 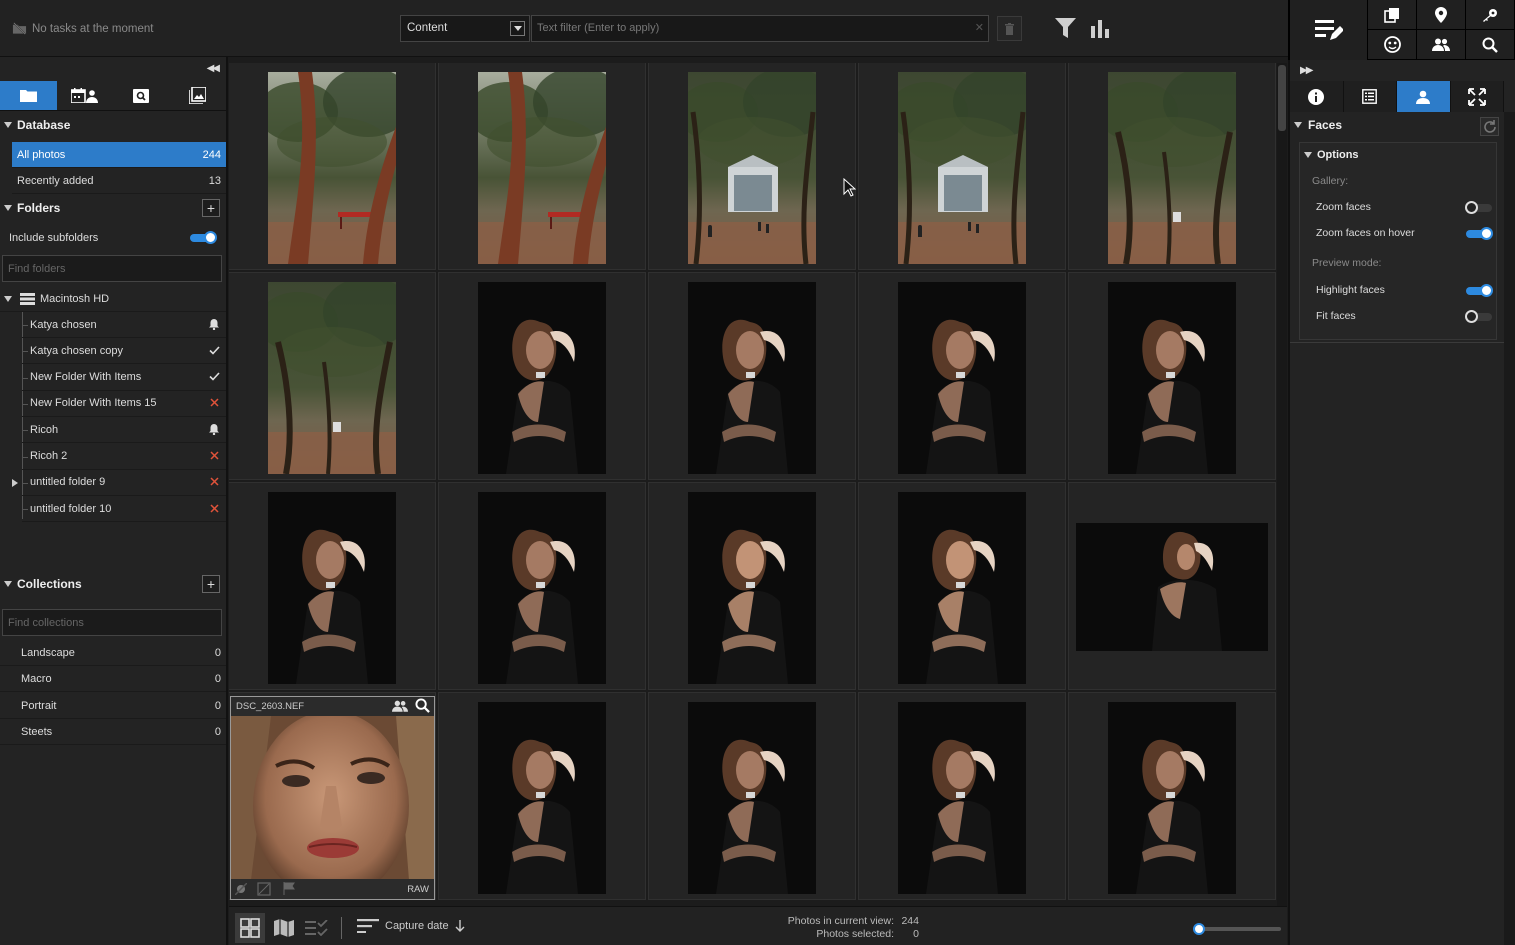 What do you see at coordinates (1424, 96) in the screenshot?
I see `tab-faces` at bounding box center [1424, 96].